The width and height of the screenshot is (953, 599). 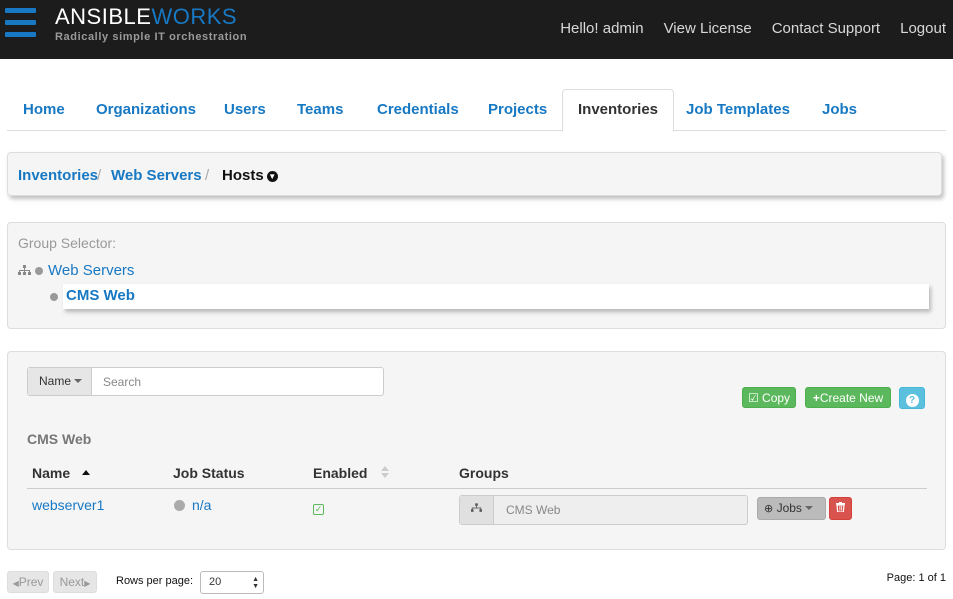 What do you see at coordinates (31, 582) in the screenshot?
I see `prev-label: Prev` at bounding box center [31, 582].